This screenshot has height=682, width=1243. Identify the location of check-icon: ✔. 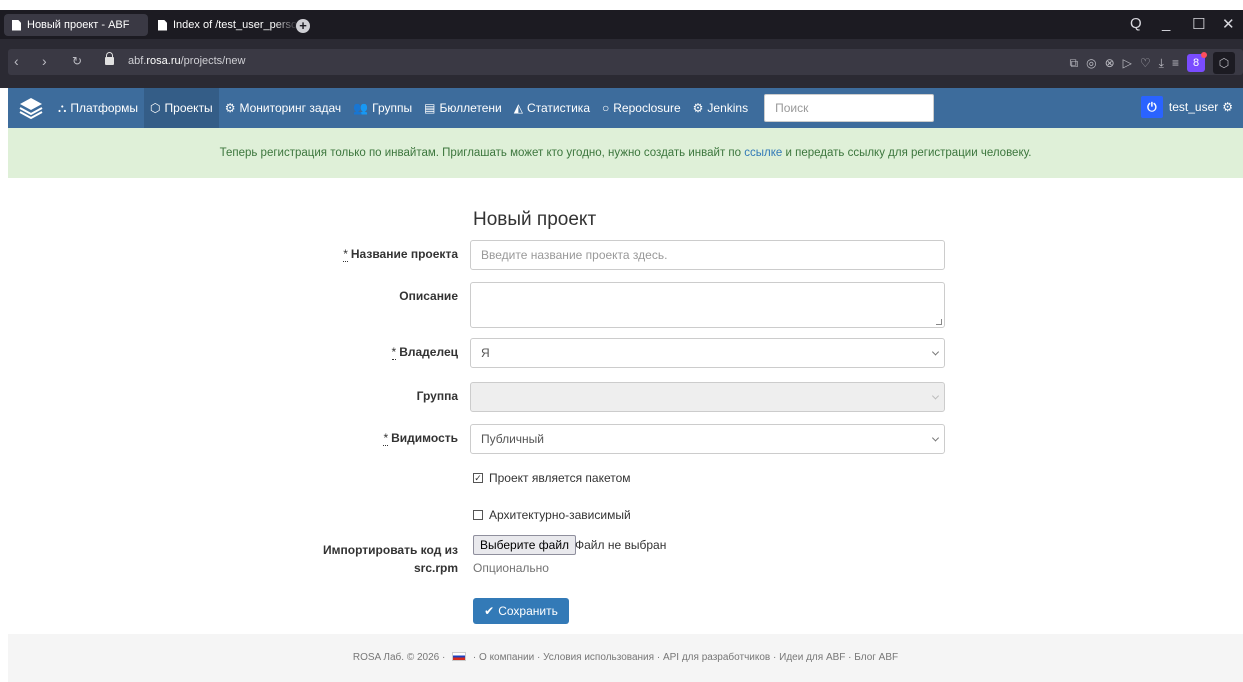
(489, 611).